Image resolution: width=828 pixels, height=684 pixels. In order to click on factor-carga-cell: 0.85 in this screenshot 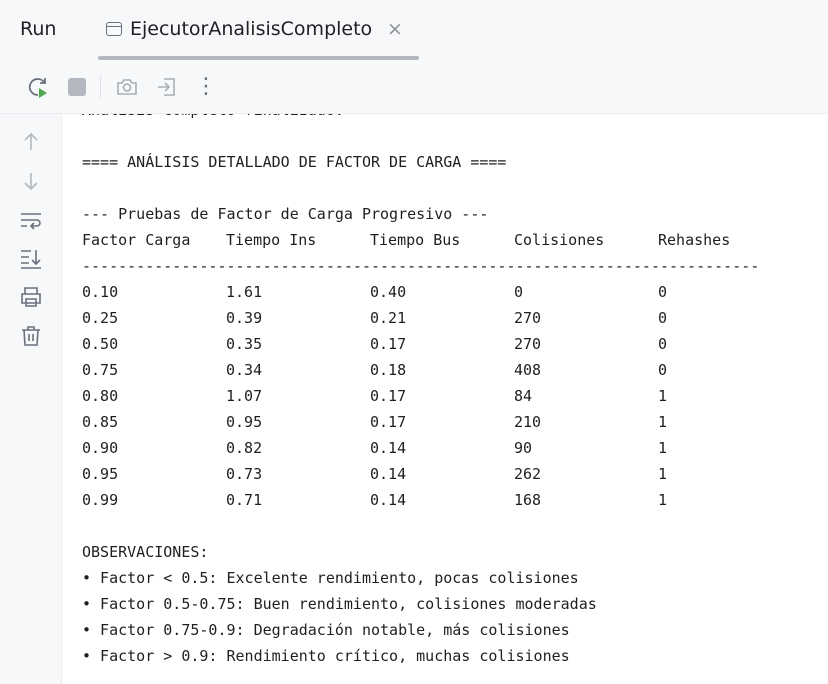, I will do `click(100, 422)`.